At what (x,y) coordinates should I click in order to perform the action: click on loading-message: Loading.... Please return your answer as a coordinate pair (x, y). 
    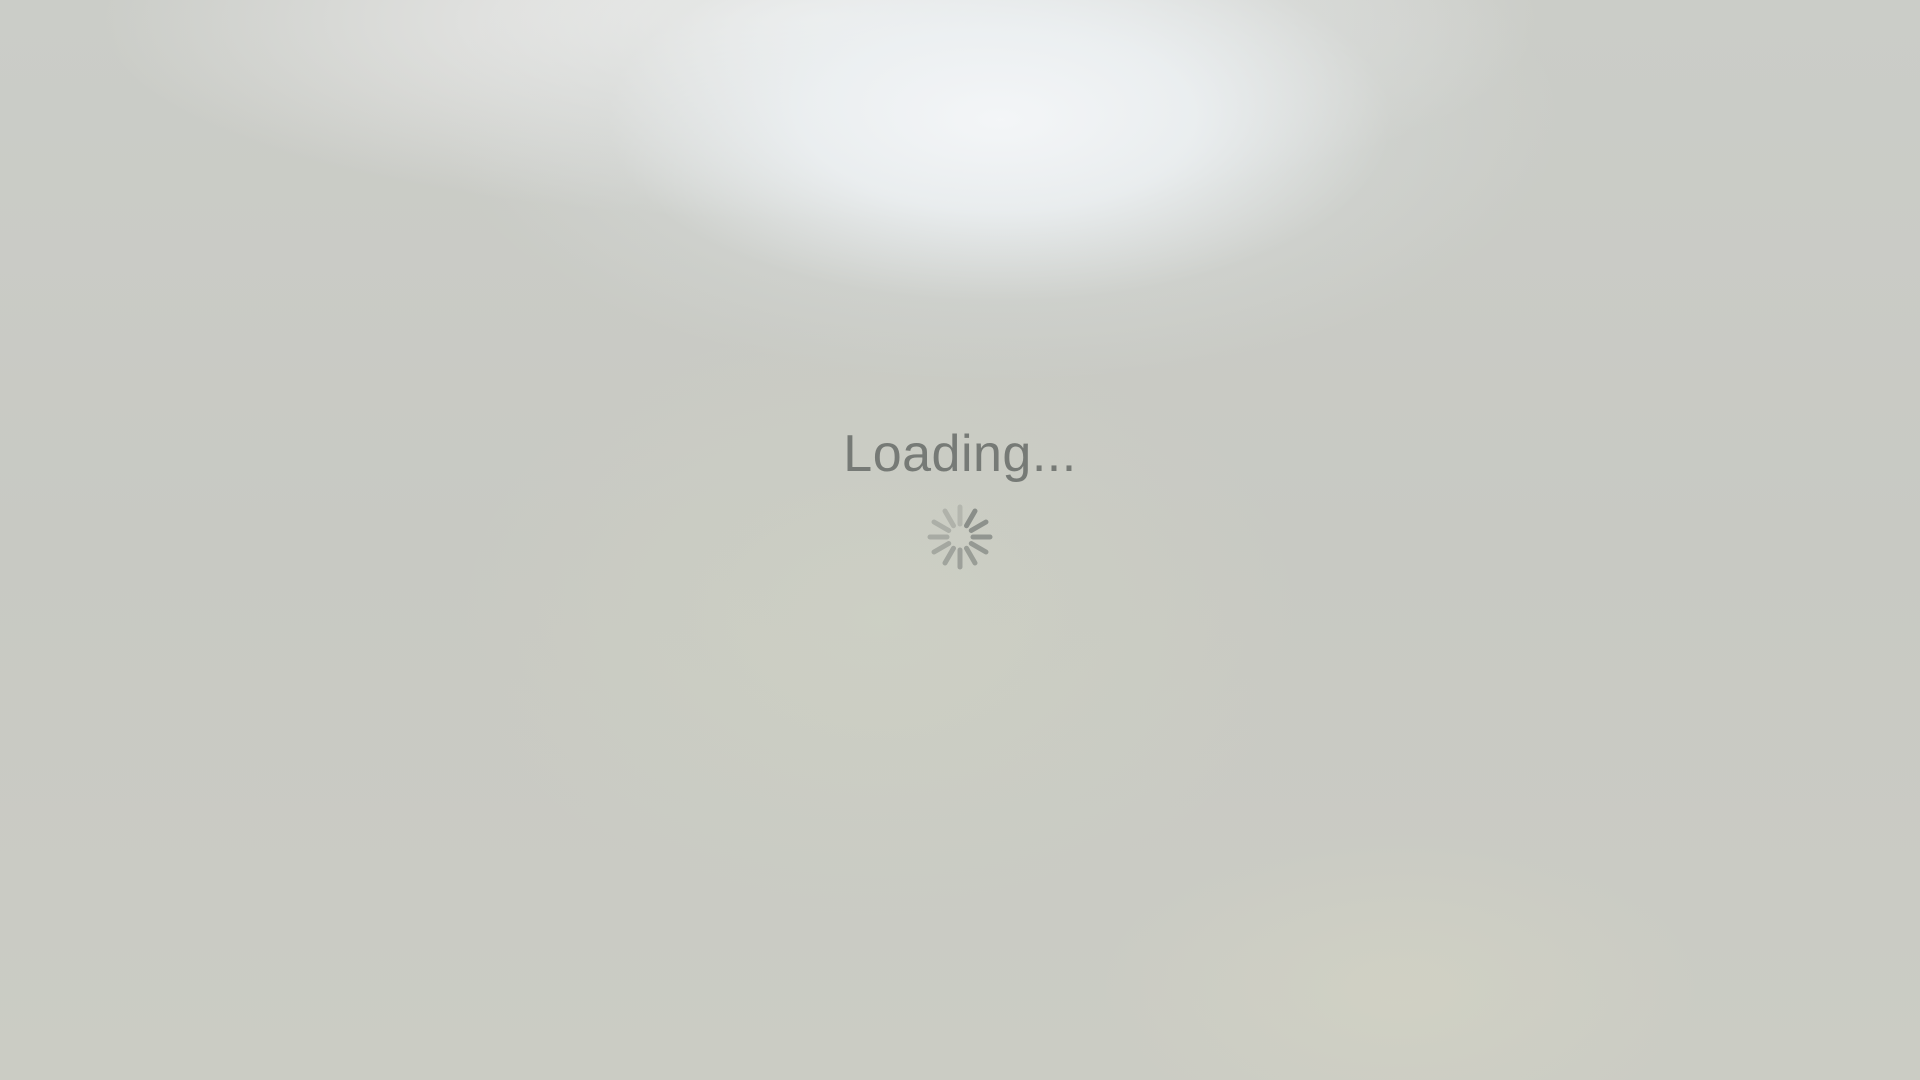
    Looking at the image, I should click on (960, 454).